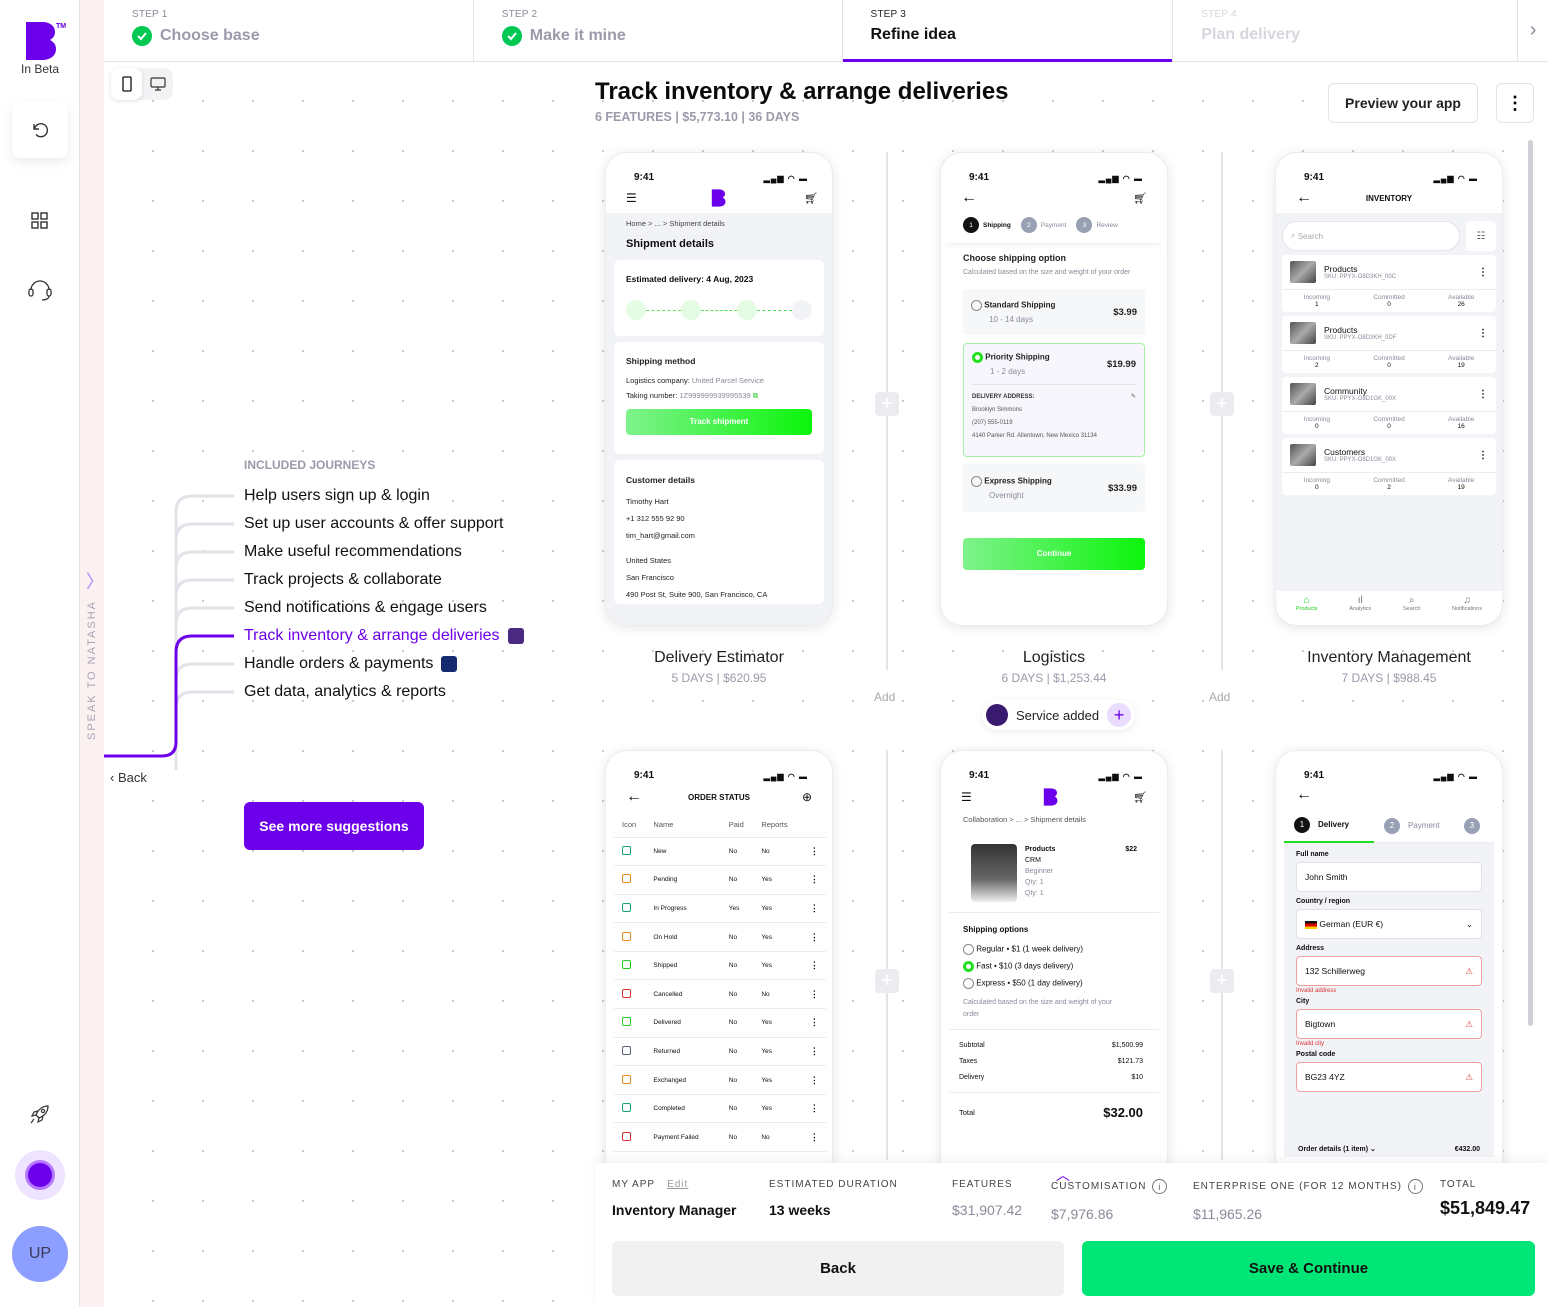 Image resolution: width=1548 pixels, height=1307 pixels. Describe the element at coordinates (720, 994) in the screenshot. I see `table-row: Cancelled No No ⋮` at that location.